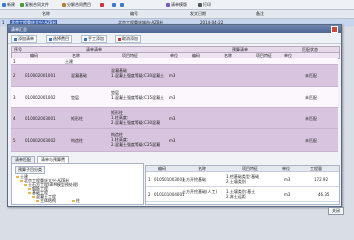  I want to click on arrow-up-icon, so click(114, 4).